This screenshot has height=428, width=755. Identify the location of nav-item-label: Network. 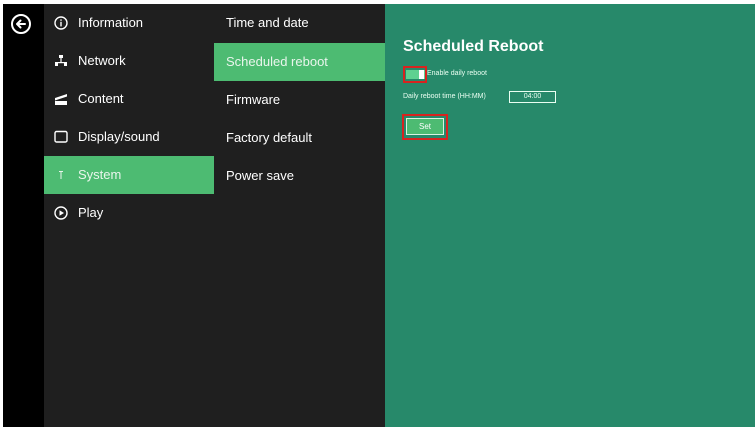
(102, 60).